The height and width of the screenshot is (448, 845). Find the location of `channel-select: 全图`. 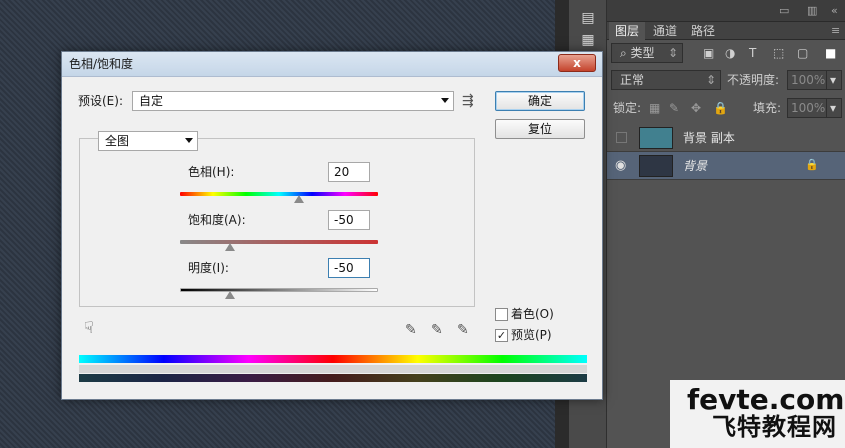

channel-select: 全图 is located at coordinates (148, 141).